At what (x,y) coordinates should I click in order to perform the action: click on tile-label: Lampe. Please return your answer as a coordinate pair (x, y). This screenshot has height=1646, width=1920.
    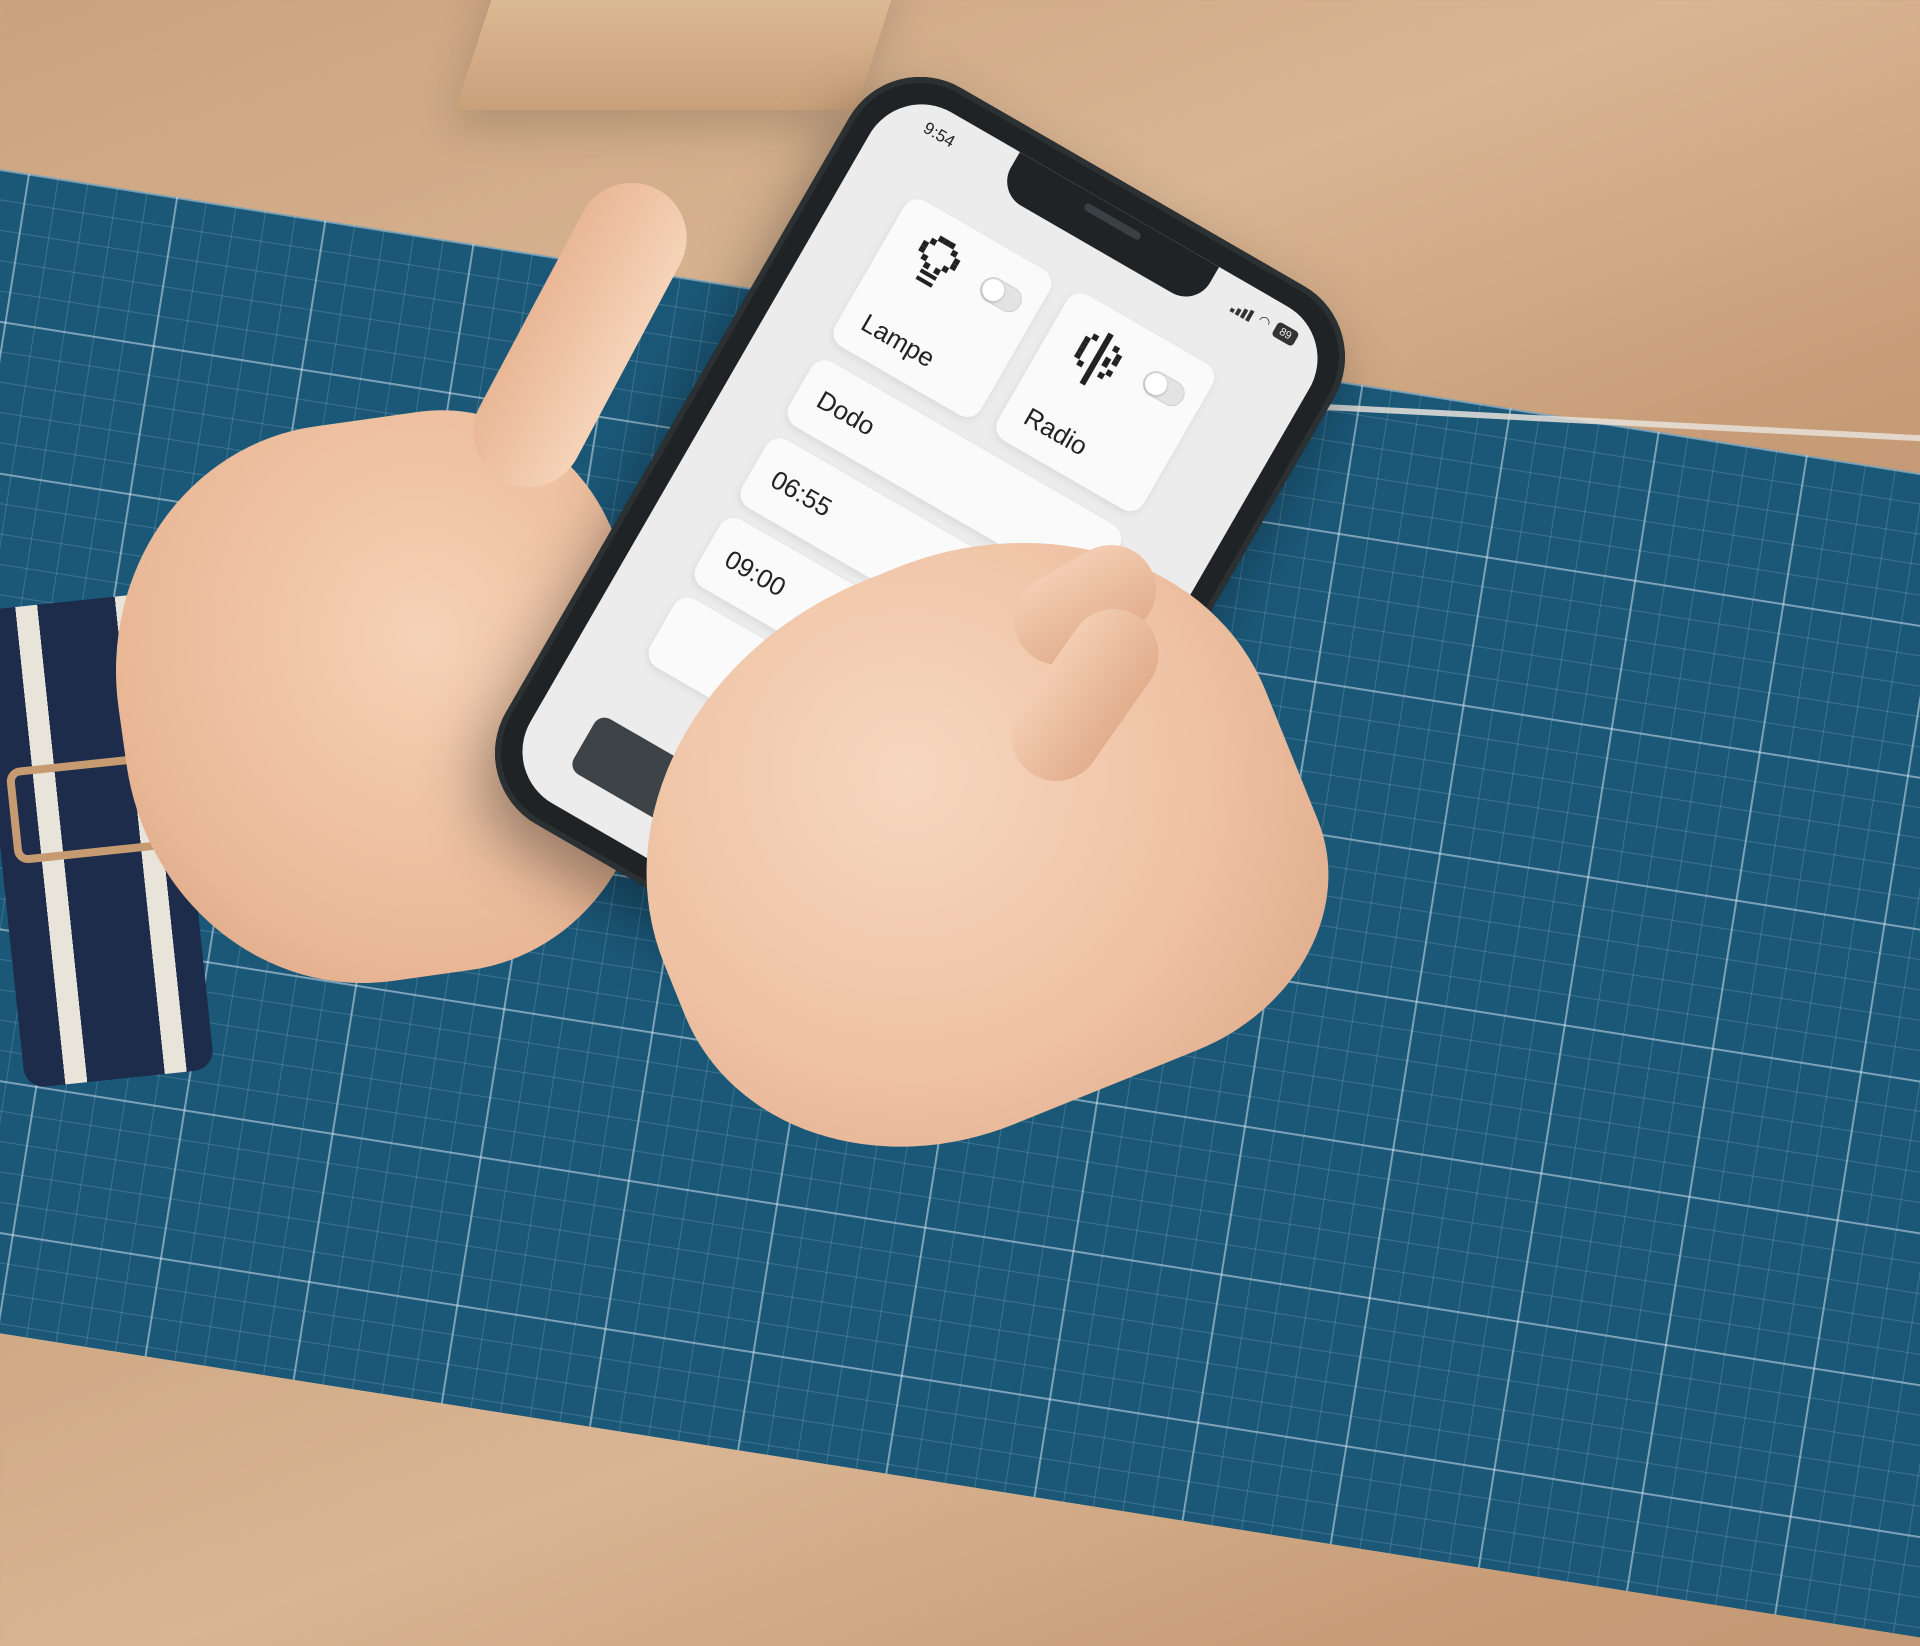
    Looking at the image, I should click on (898, 340).